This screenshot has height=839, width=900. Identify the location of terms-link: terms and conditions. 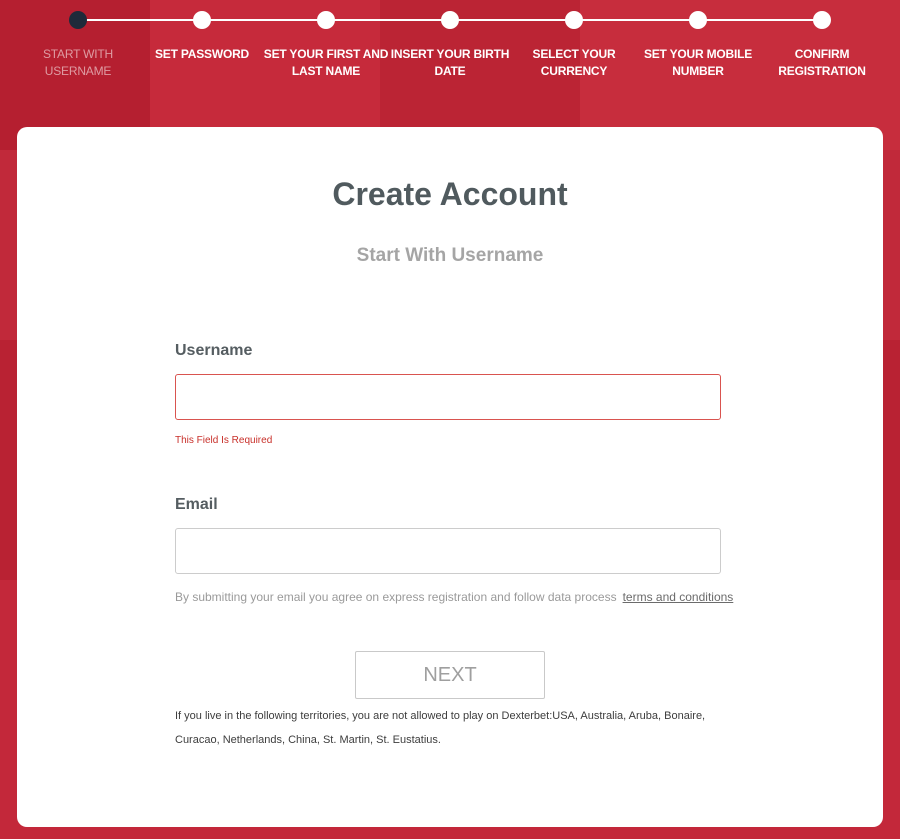
(678, 597).